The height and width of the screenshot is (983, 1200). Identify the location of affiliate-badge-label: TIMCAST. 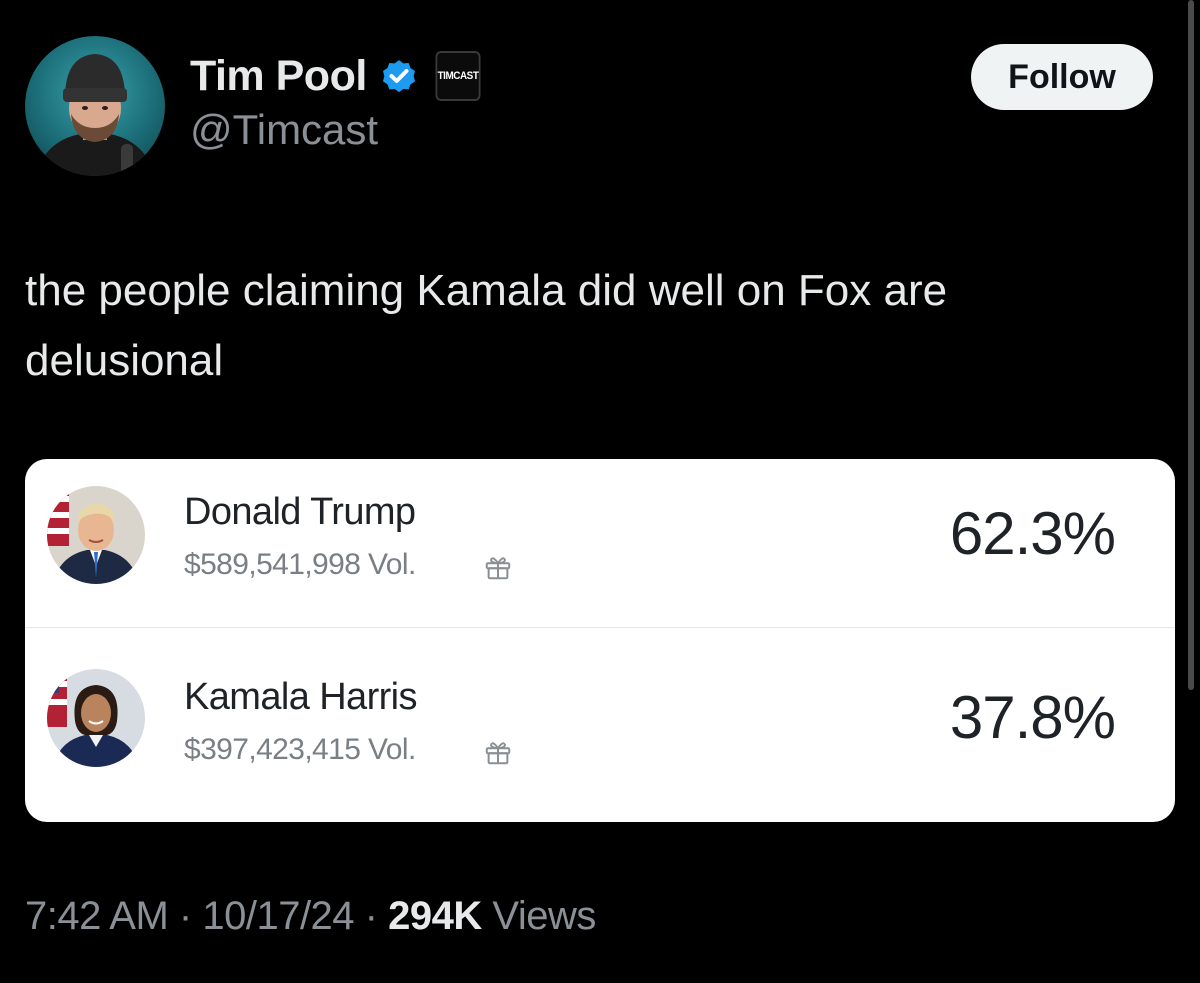
(458, 76).